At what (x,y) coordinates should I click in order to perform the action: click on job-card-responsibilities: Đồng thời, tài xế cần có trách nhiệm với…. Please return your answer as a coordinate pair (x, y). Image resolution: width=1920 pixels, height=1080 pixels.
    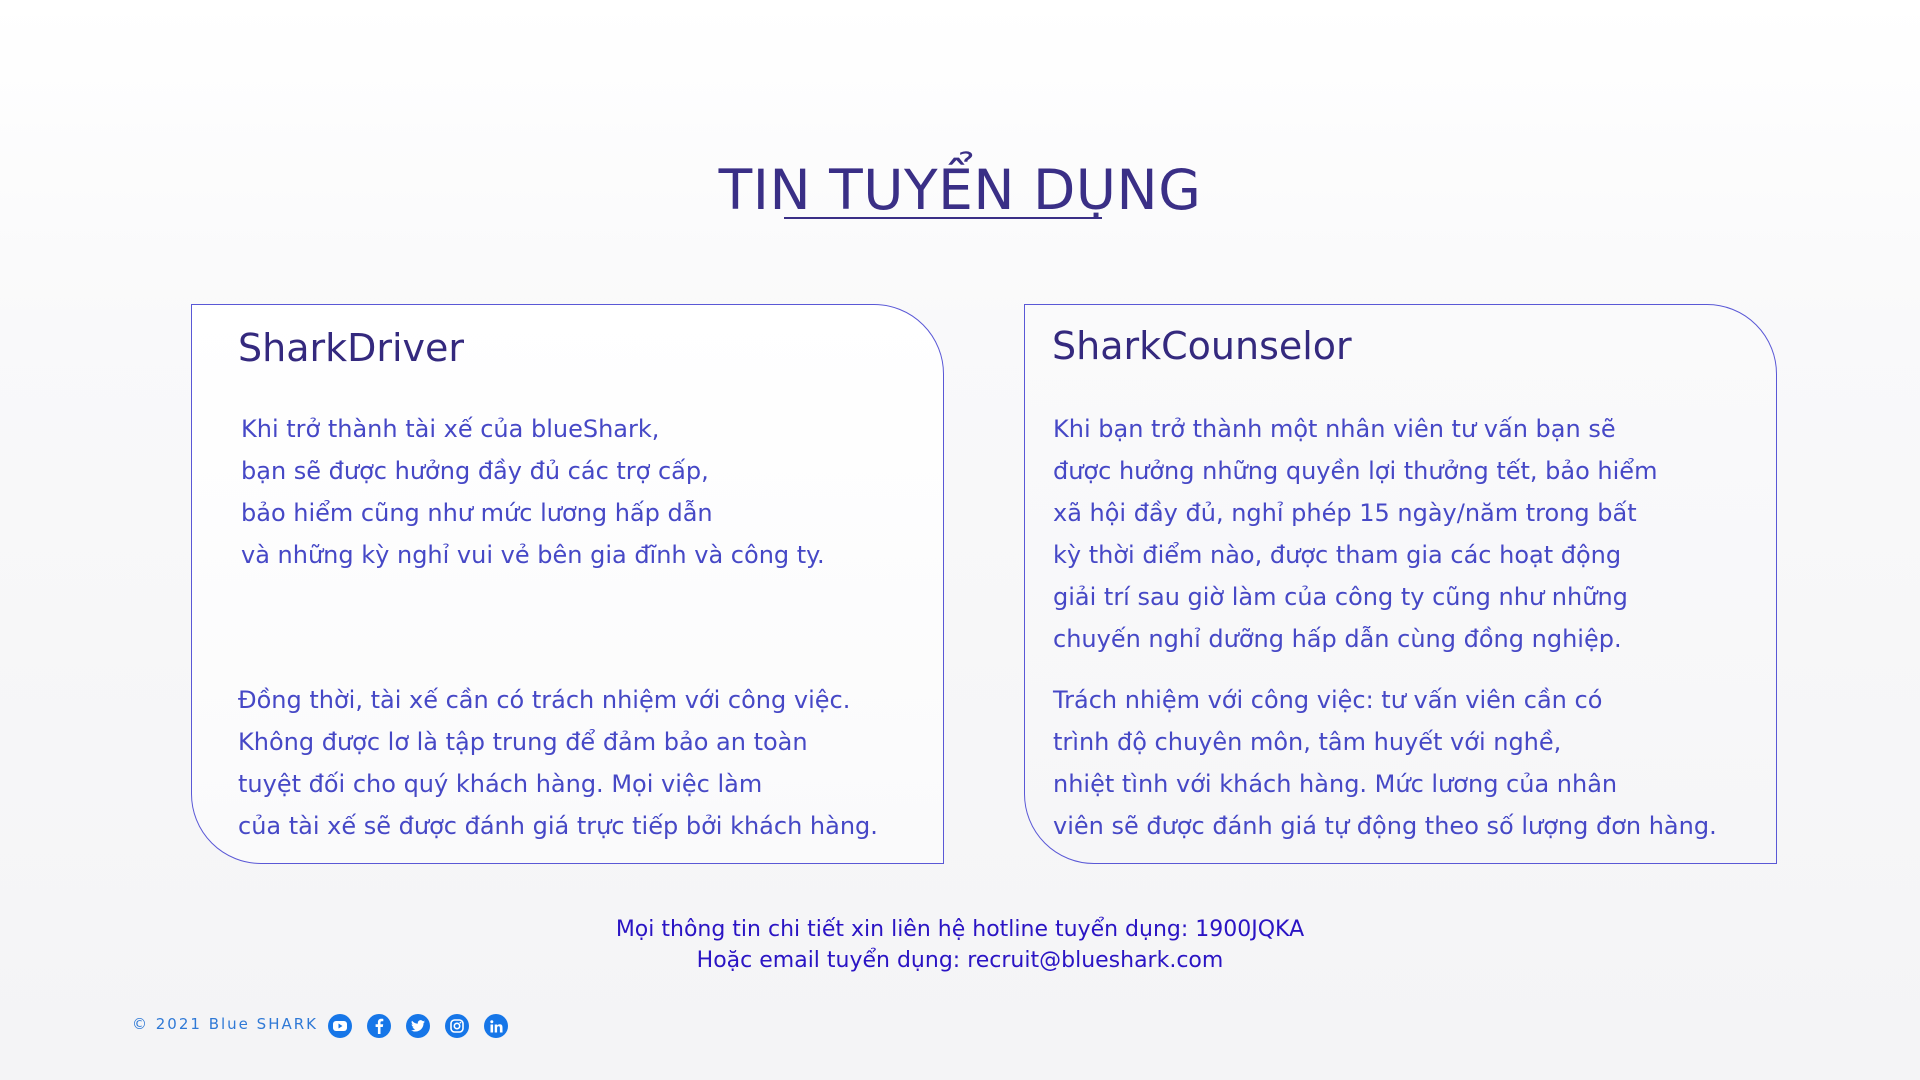
    Looking at the image, I should click on (558, 763).